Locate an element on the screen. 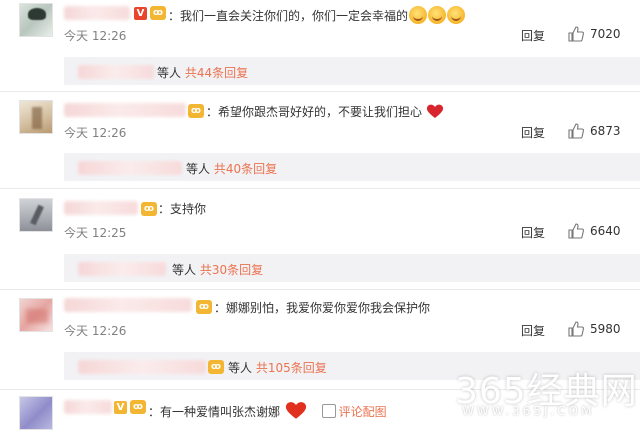  comment-time: 今天 12:25 is located at coordinates (95, 233).